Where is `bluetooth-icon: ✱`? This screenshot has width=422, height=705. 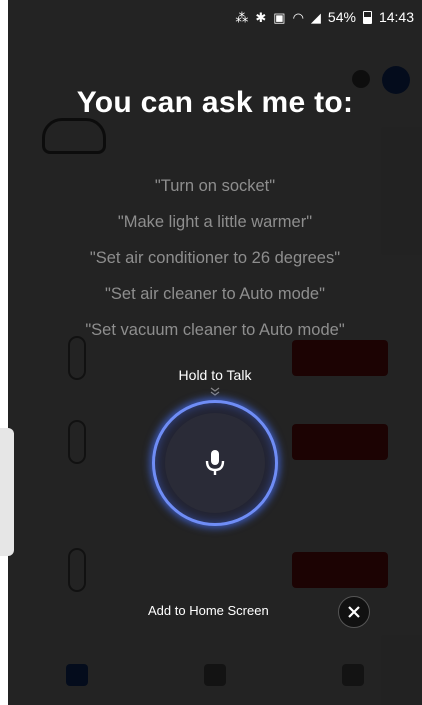
bluetooth-icon: ✱ is located at coordinates (261, 17).